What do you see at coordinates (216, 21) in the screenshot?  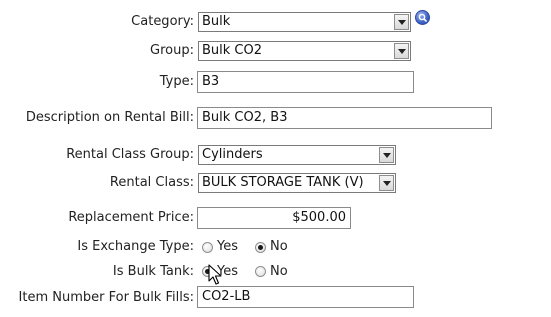 I see `category-value: Bulk` at bounding box center [216, 21].